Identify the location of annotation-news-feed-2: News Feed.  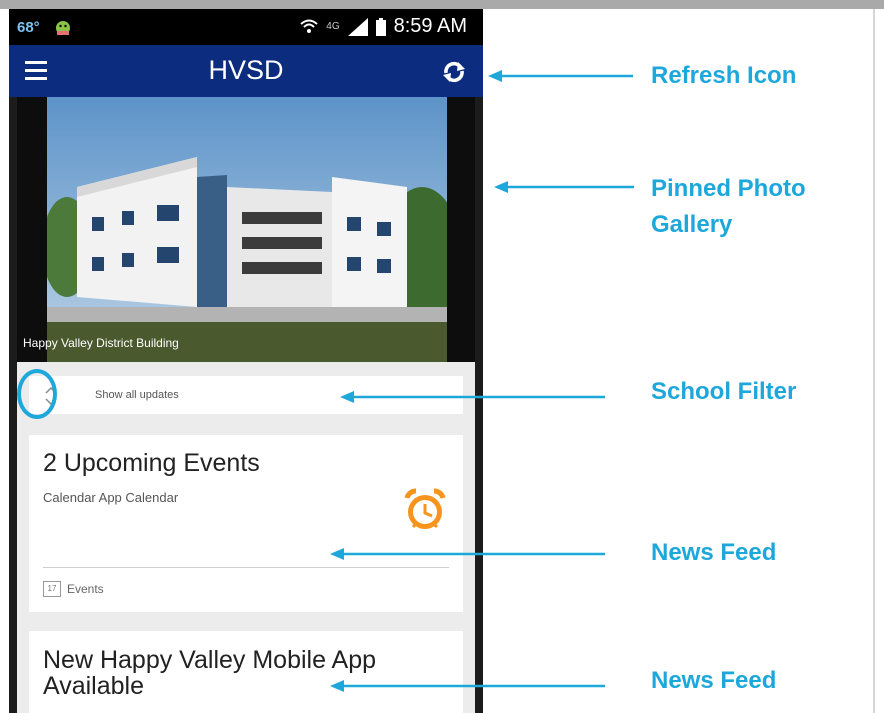
(714, 680).